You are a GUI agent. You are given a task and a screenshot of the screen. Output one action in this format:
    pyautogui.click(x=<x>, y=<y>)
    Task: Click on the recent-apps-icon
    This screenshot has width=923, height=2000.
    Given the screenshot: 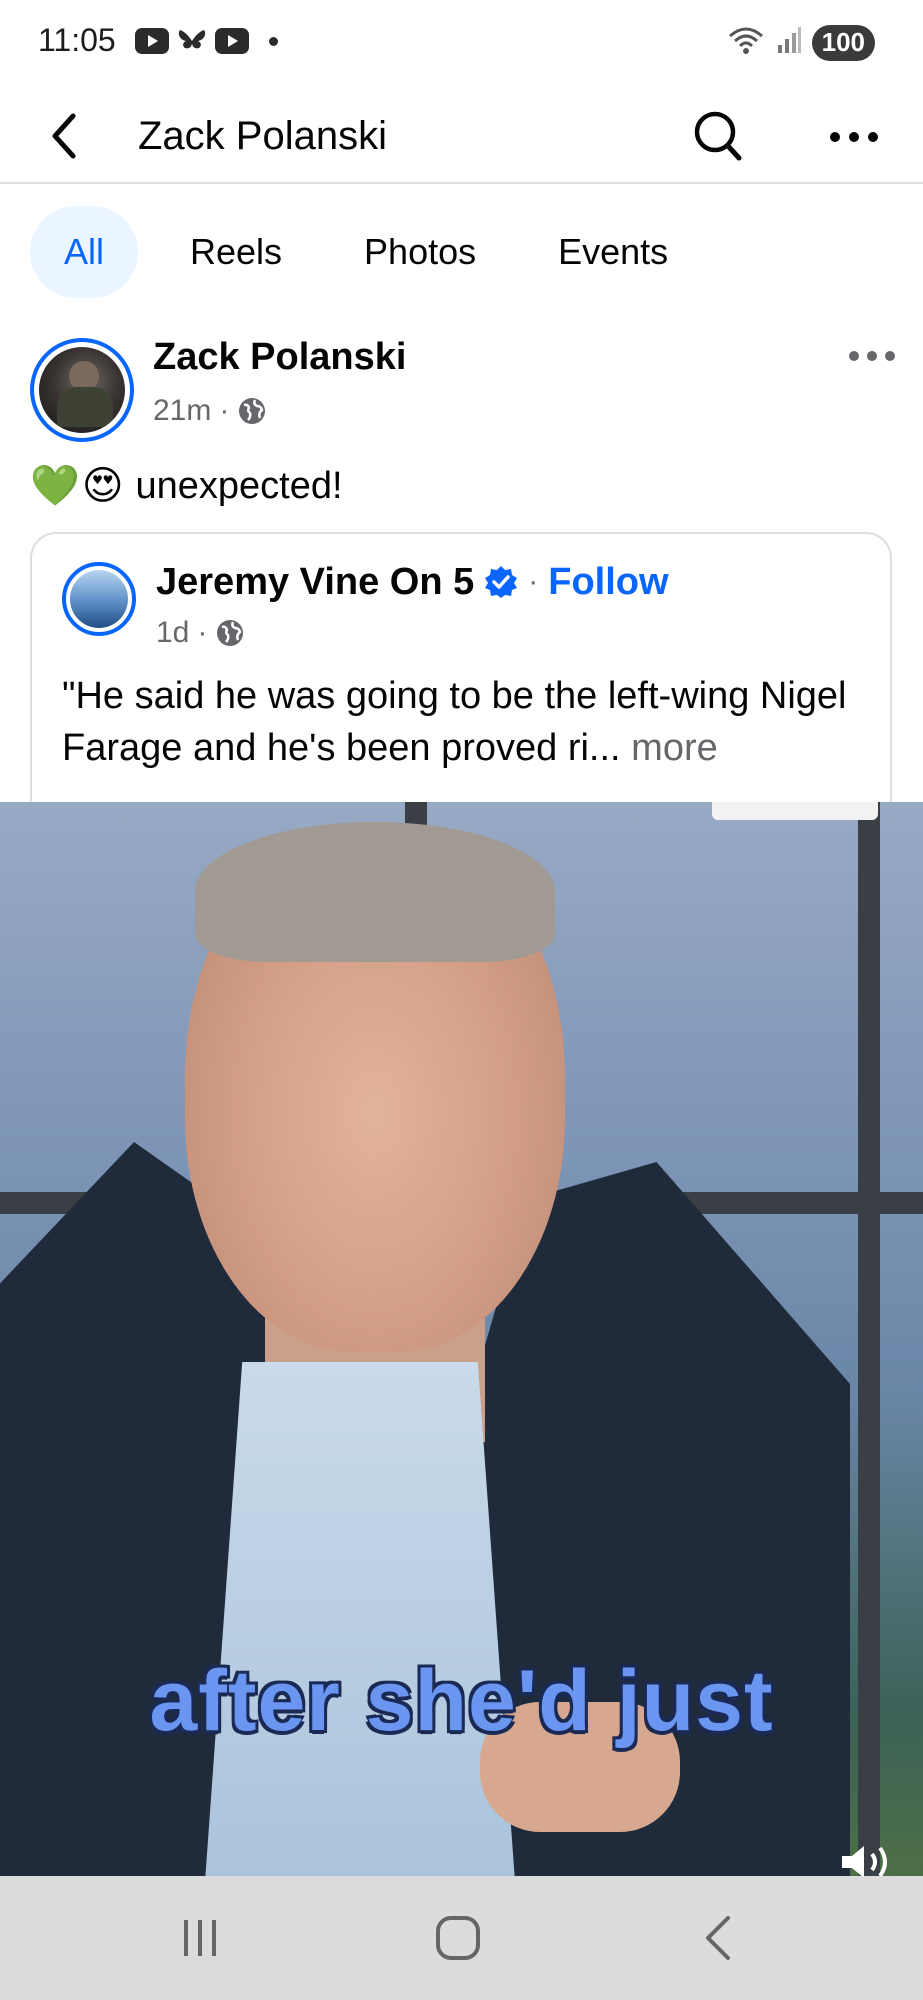 What is the action you would take?
    pyautogui.click(x=200, y=1938)
    